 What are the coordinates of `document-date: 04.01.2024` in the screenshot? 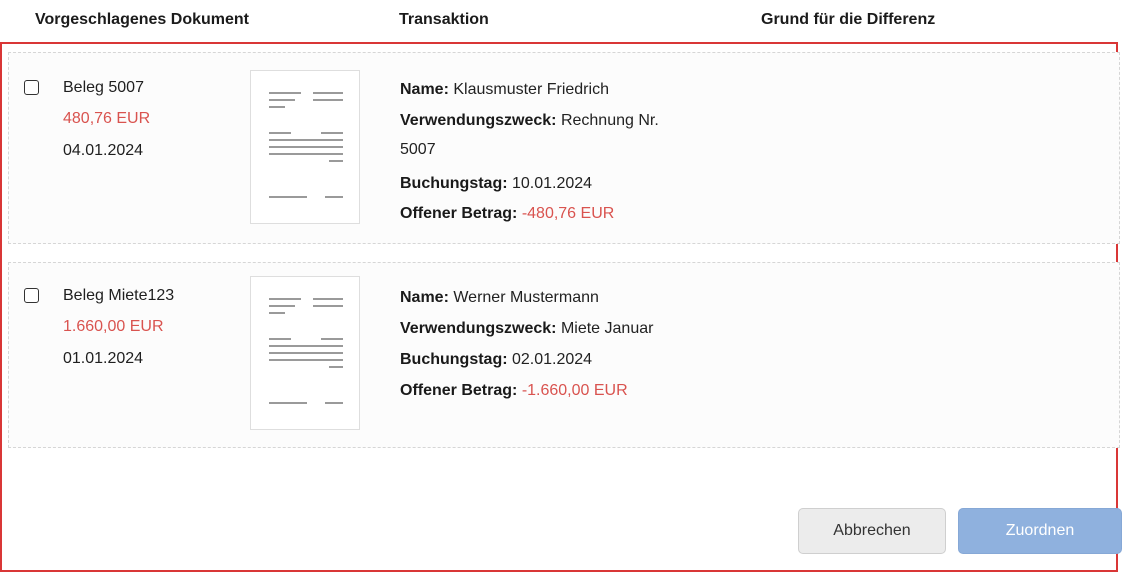 It's located at (103, 150).